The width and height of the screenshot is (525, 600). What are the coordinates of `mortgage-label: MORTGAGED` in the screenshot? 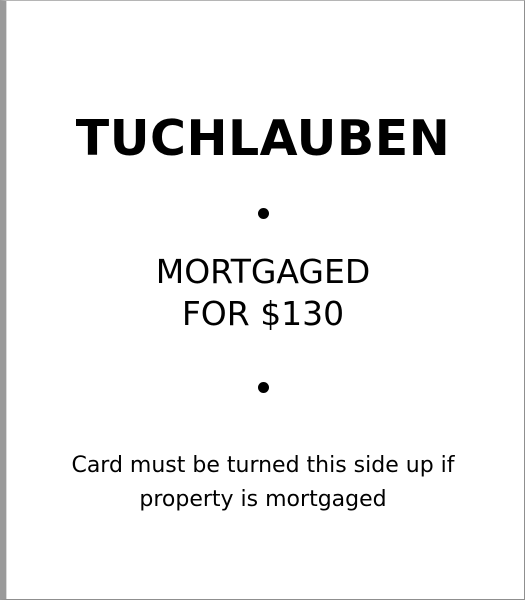 It's located at (263, 271).